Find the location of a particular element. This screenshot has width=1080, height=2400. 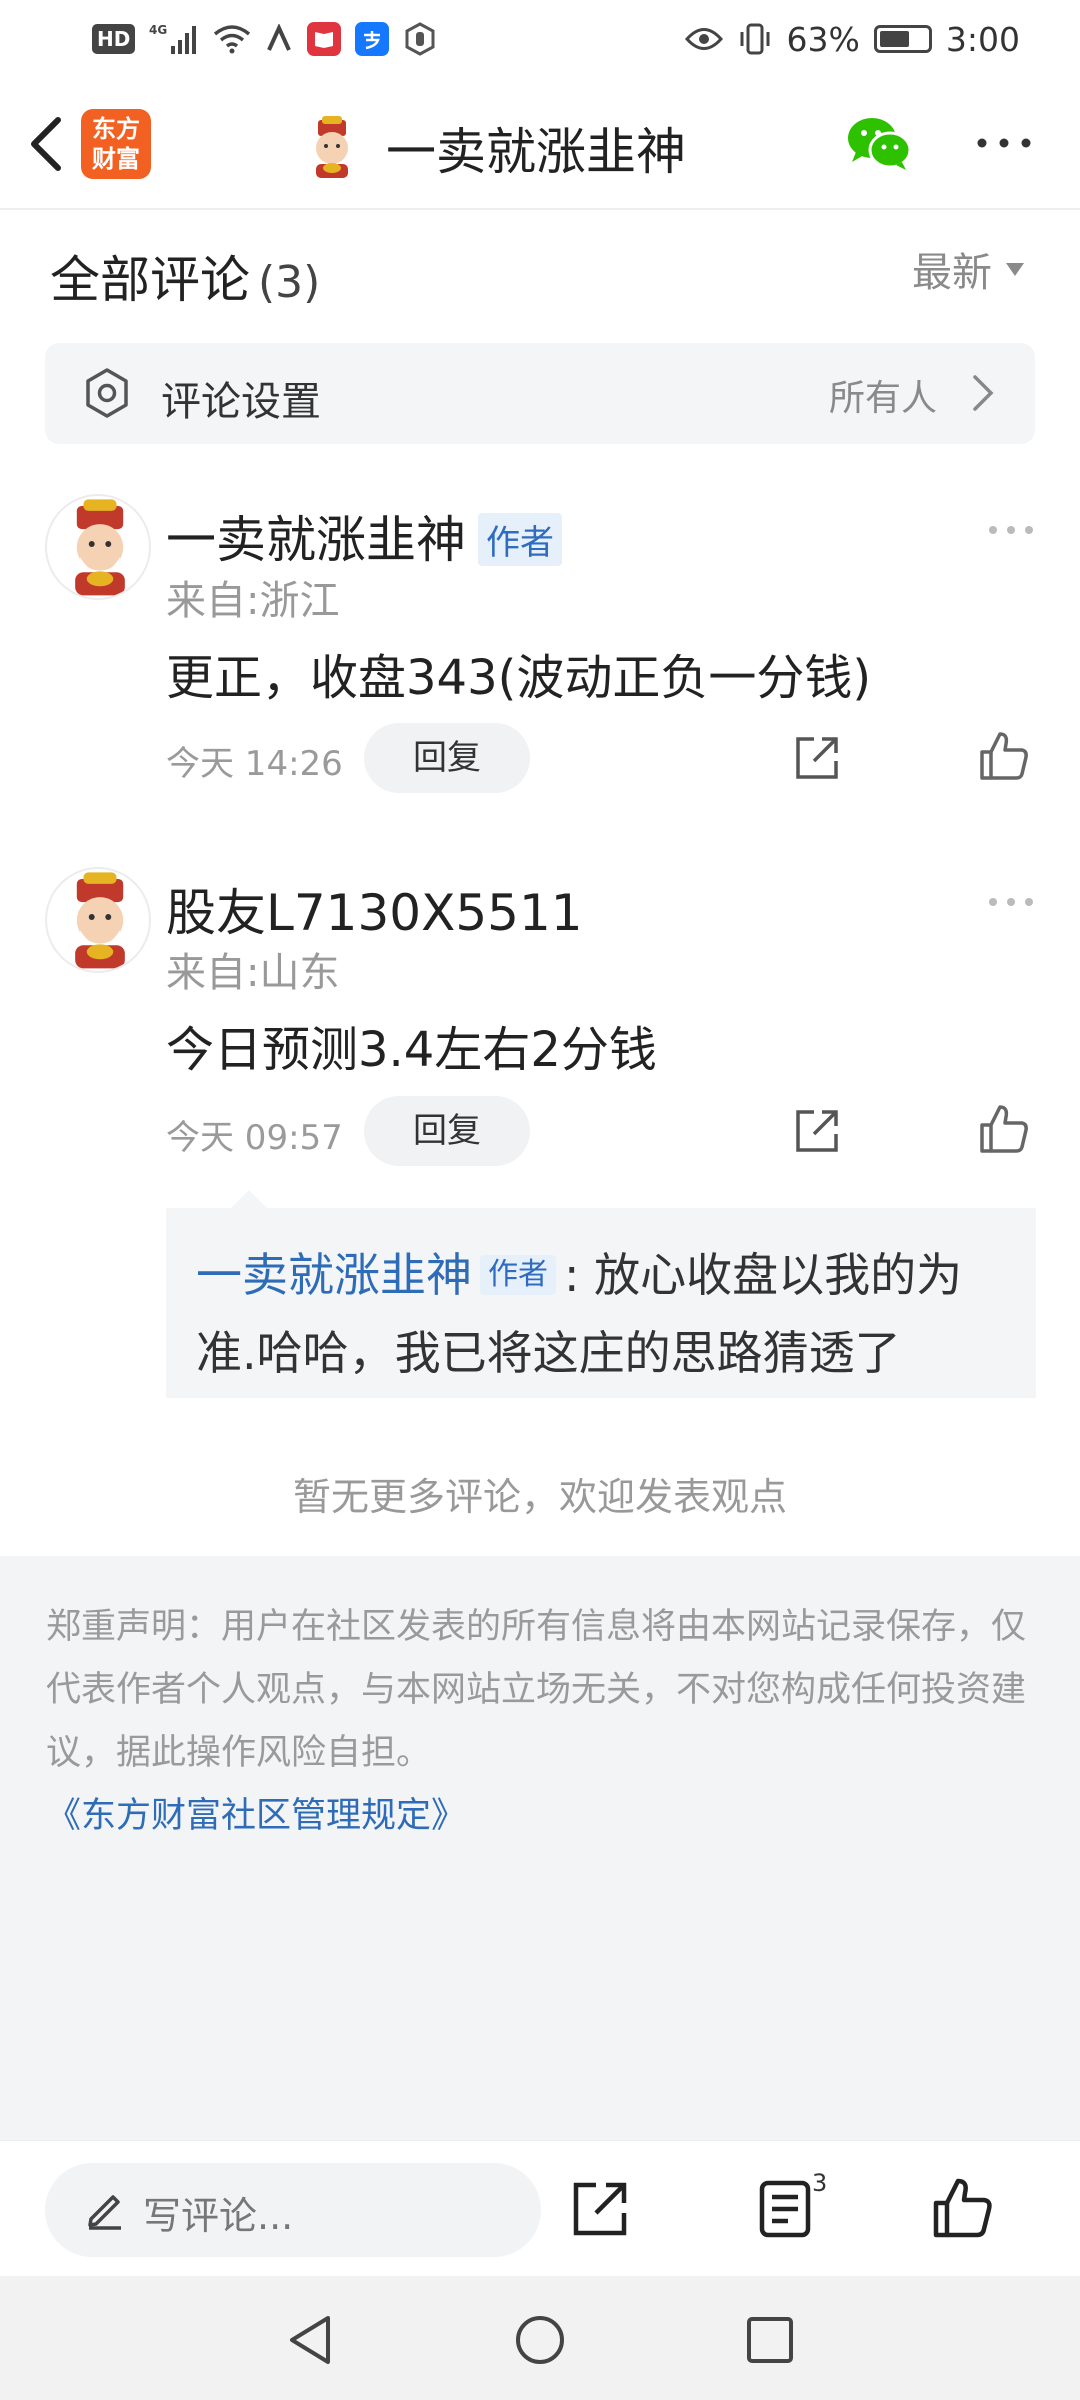

comment-author: 一卖就涨韭神 作者 is located at coordinates (364, 536).